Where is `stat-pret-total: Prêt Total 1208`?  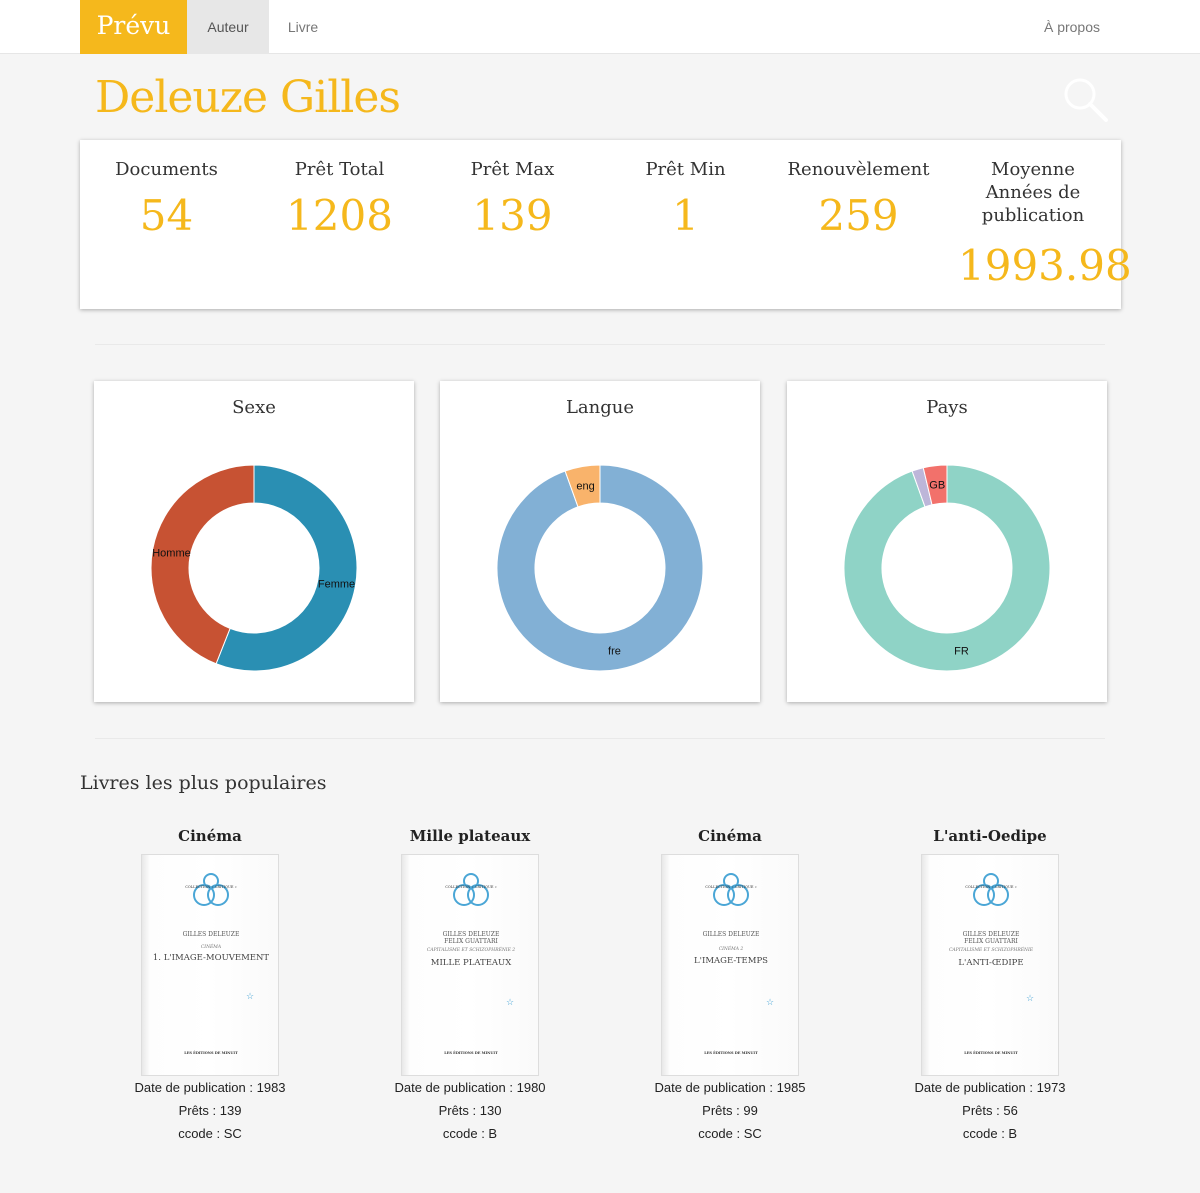 stat-pret-total: Prêt Total 1208 is located at coordinates (339, 190).